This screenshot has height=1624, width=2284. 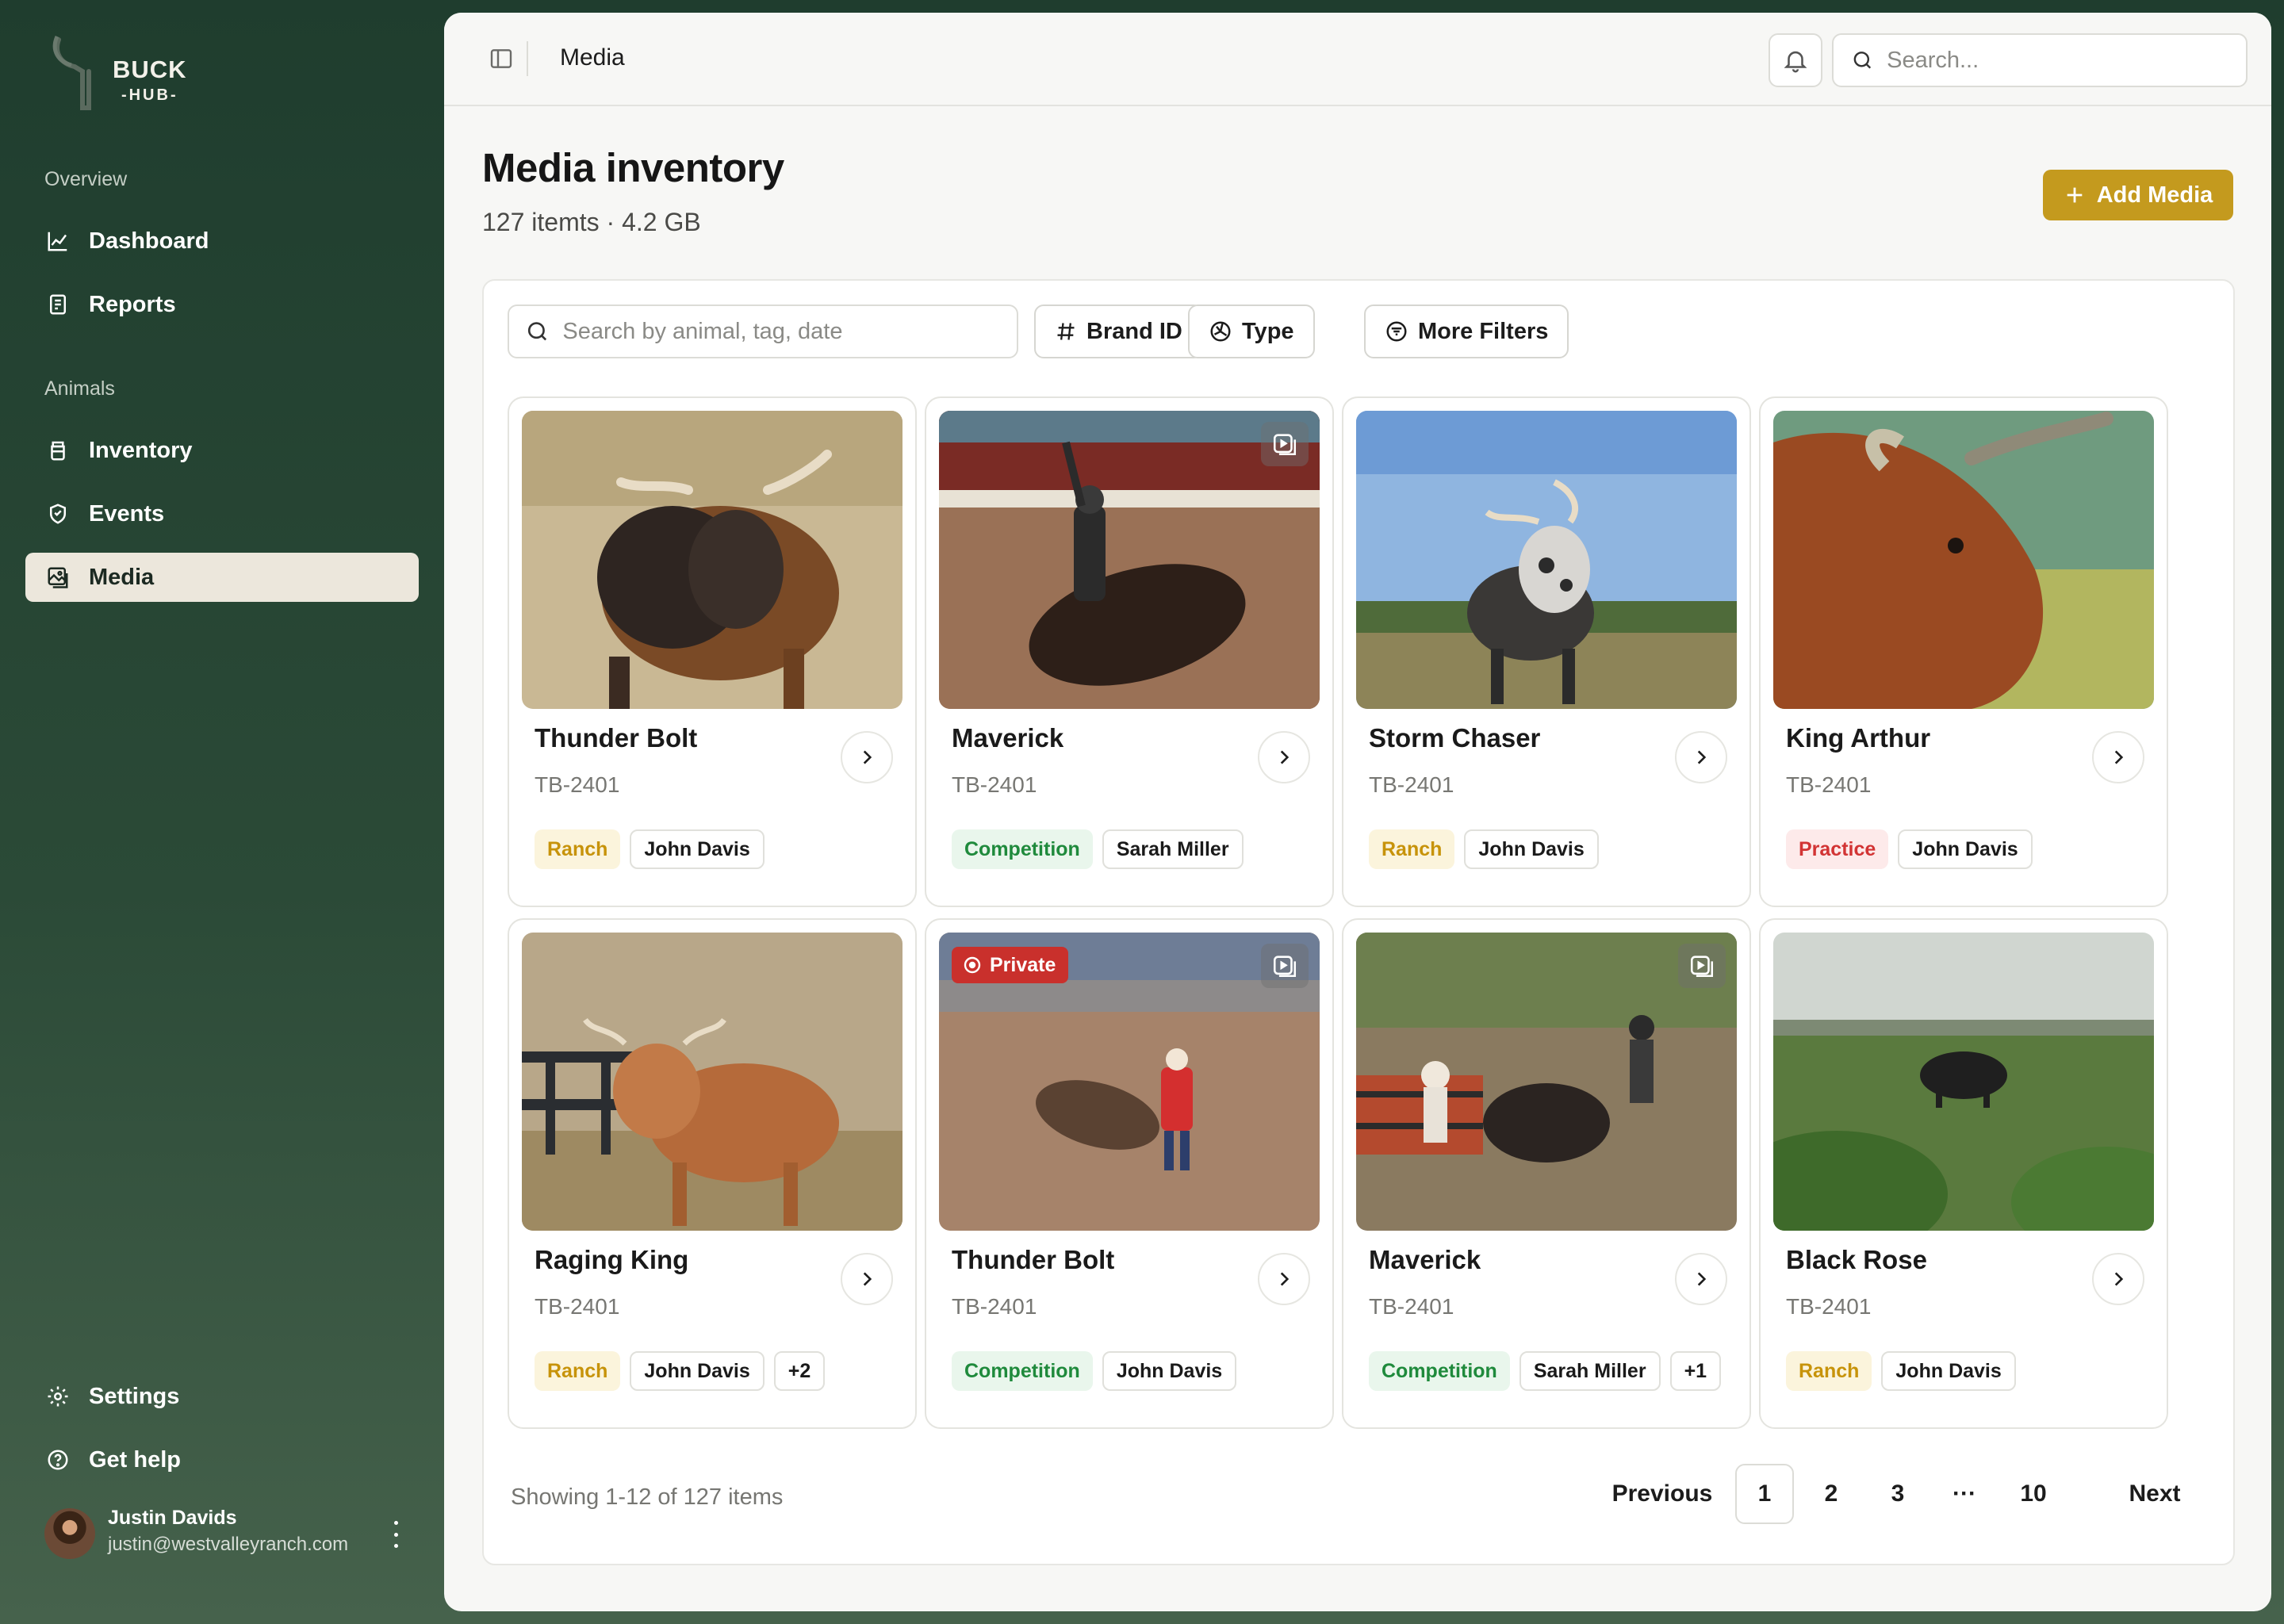 I want to click on sidebar-item-media: Media, so click(x=222, y=577).